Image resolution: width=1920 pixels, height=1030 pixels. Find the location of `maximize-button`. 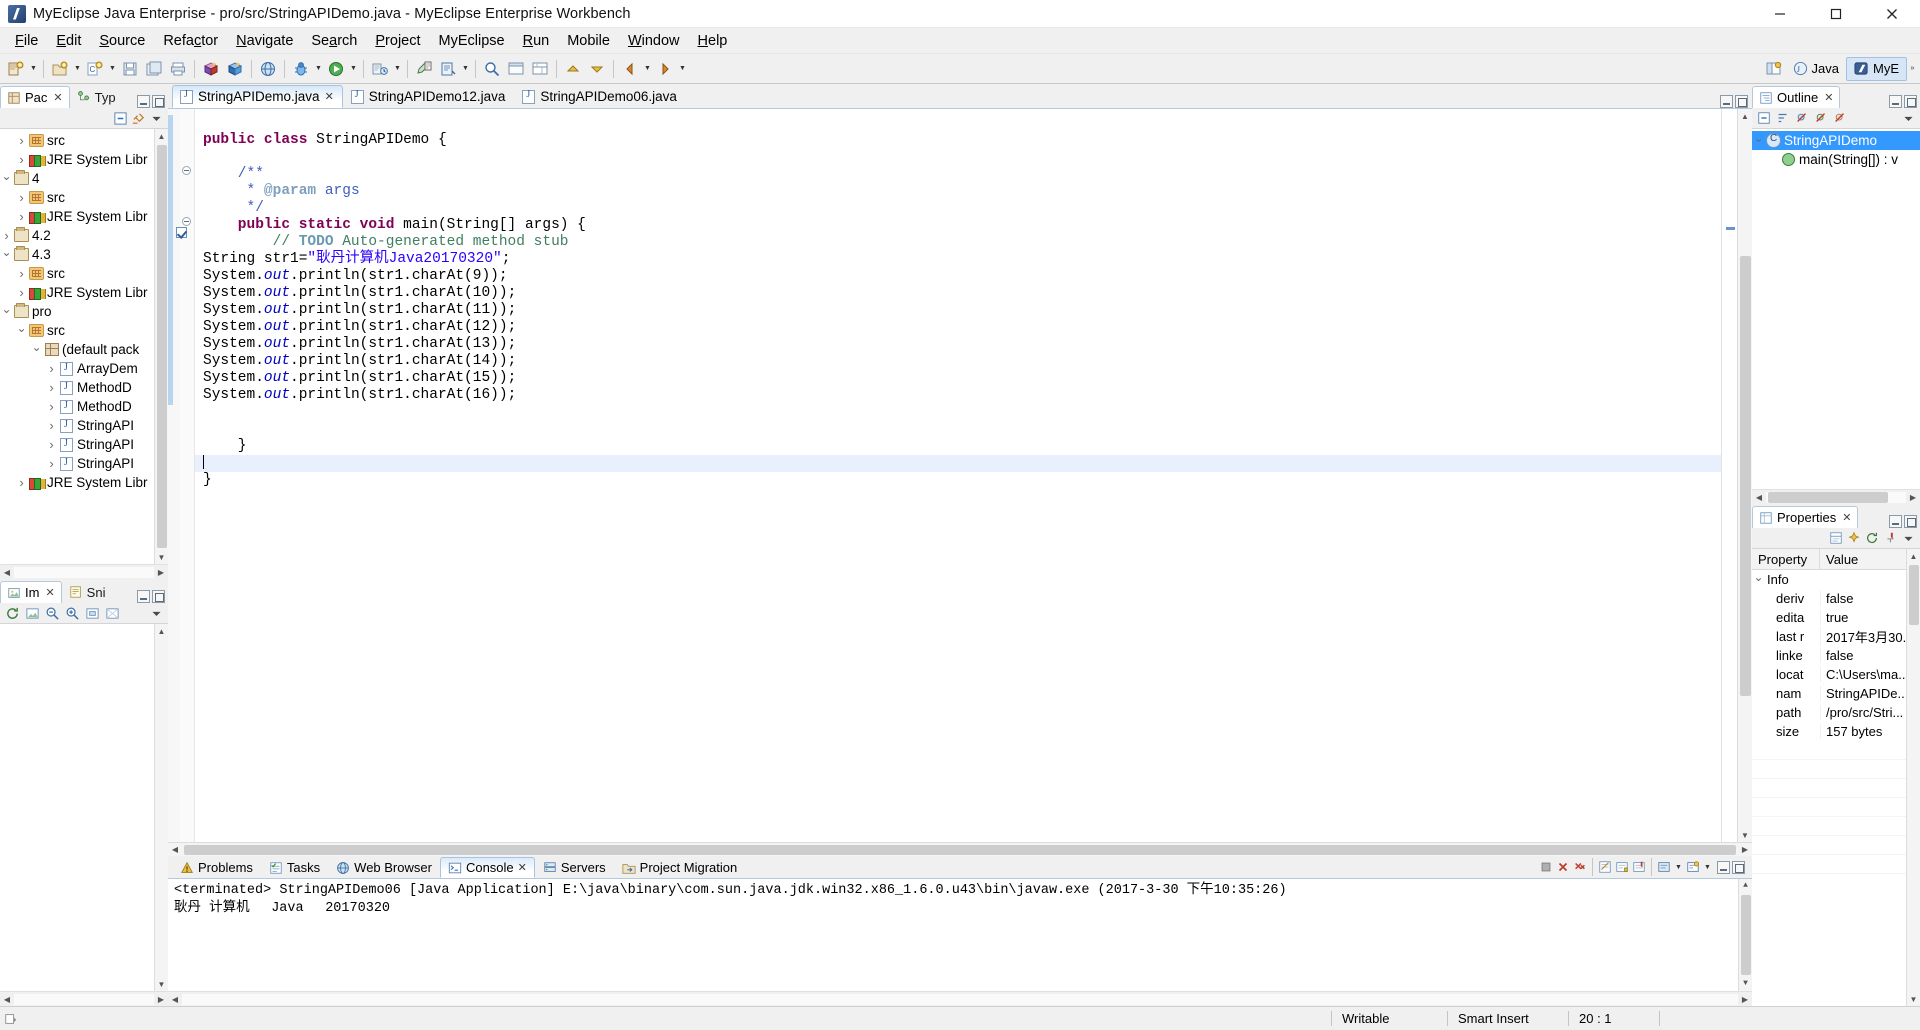

maximize-button is located at coordinates (1836, 14).